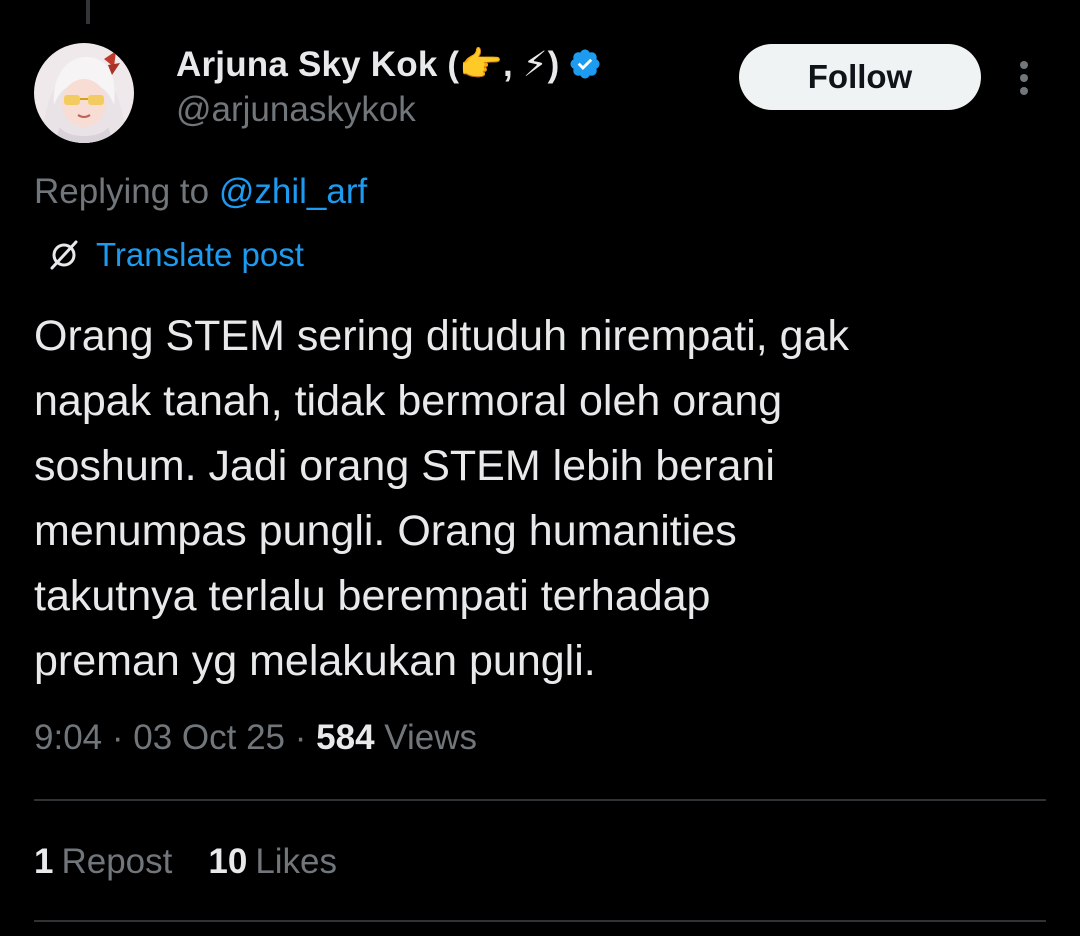  Describe the element at coordinates (44, 861) in the screenshot. I see `reposts-count: 1` at that location.